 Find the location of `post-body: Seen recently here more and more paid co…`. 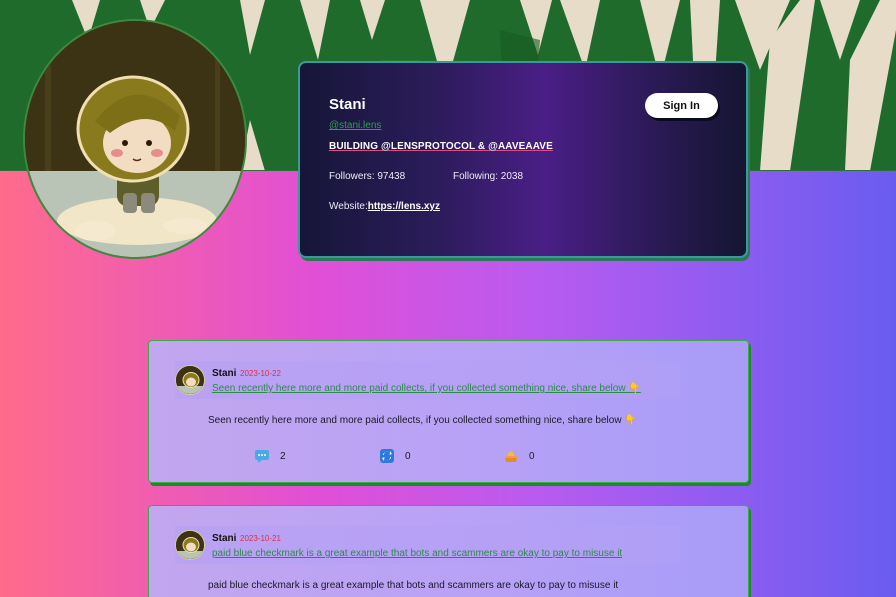

post-body: Seen recently here more and more paid co… is located at coordinates (422, 420).